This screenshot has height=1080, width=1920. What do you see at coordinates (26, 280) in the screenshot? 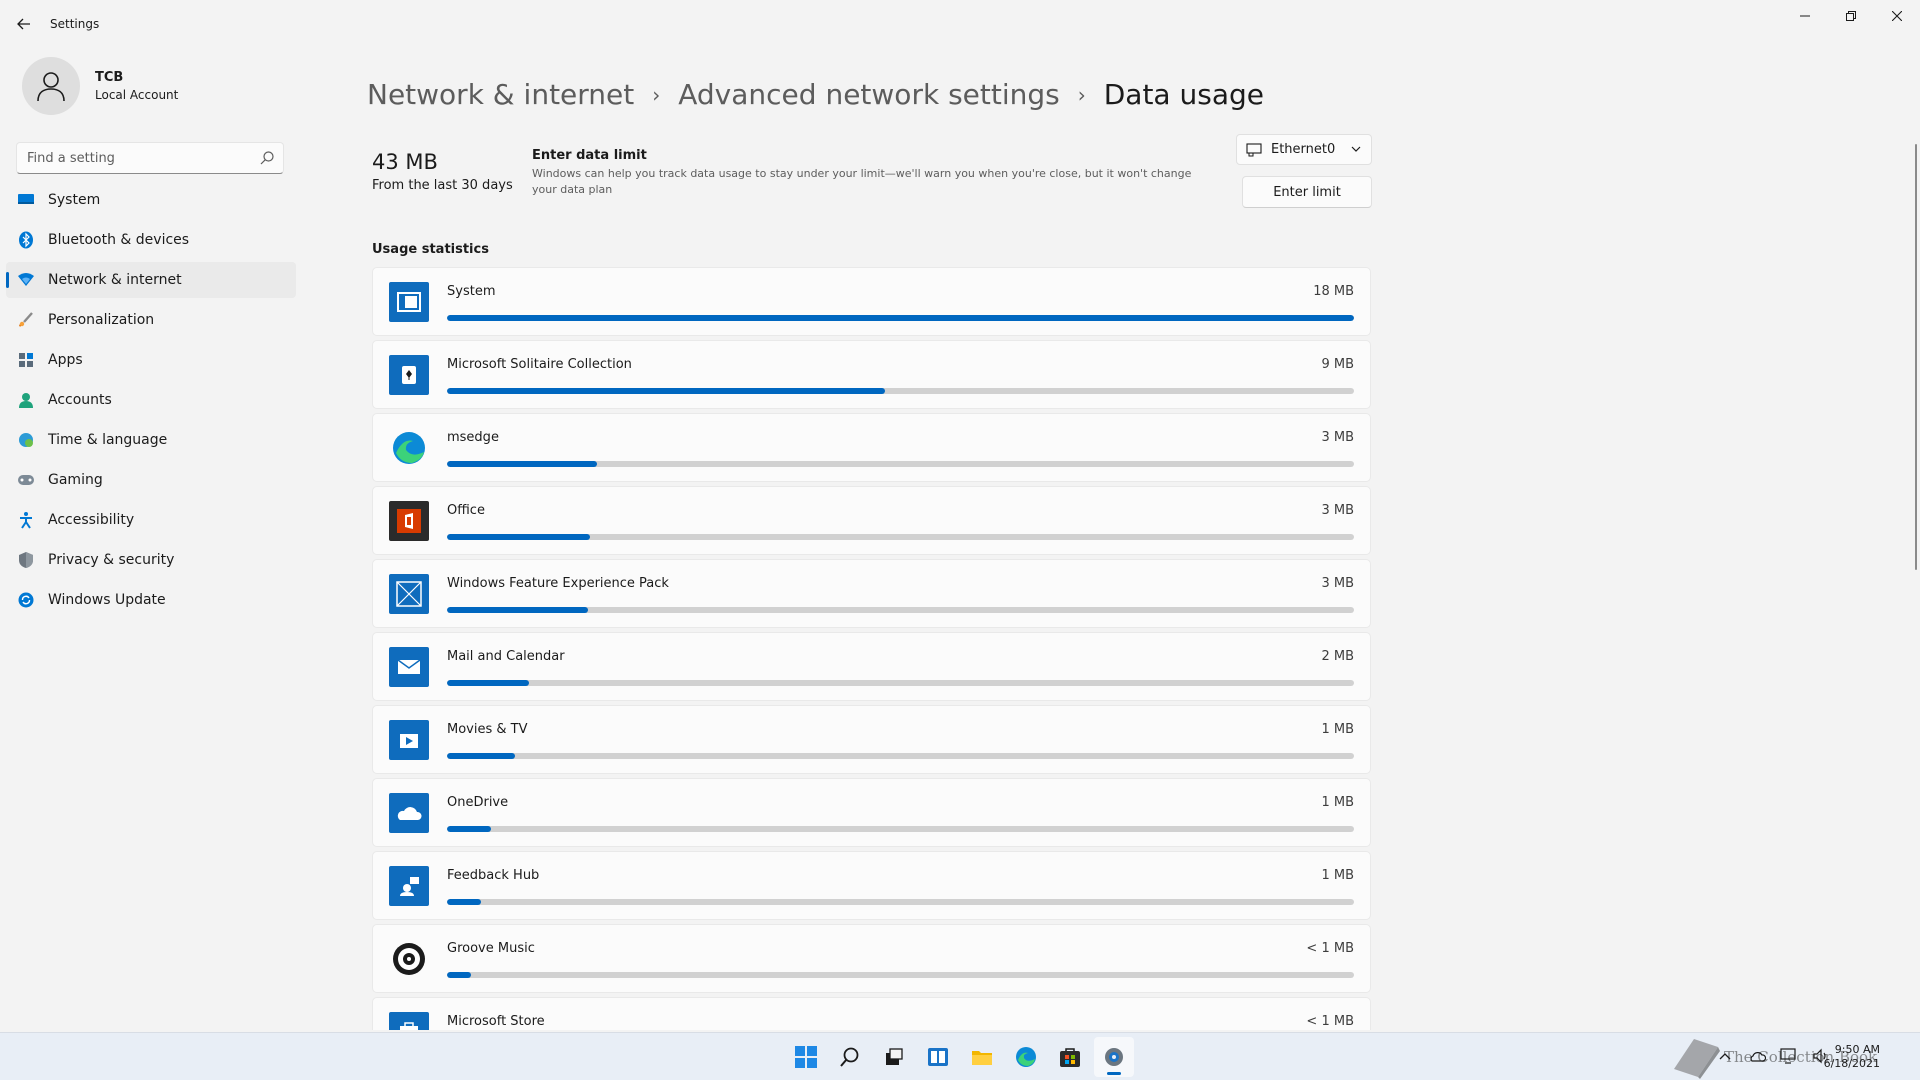
I see `wifi-icon` at bounding box center [26, 280].